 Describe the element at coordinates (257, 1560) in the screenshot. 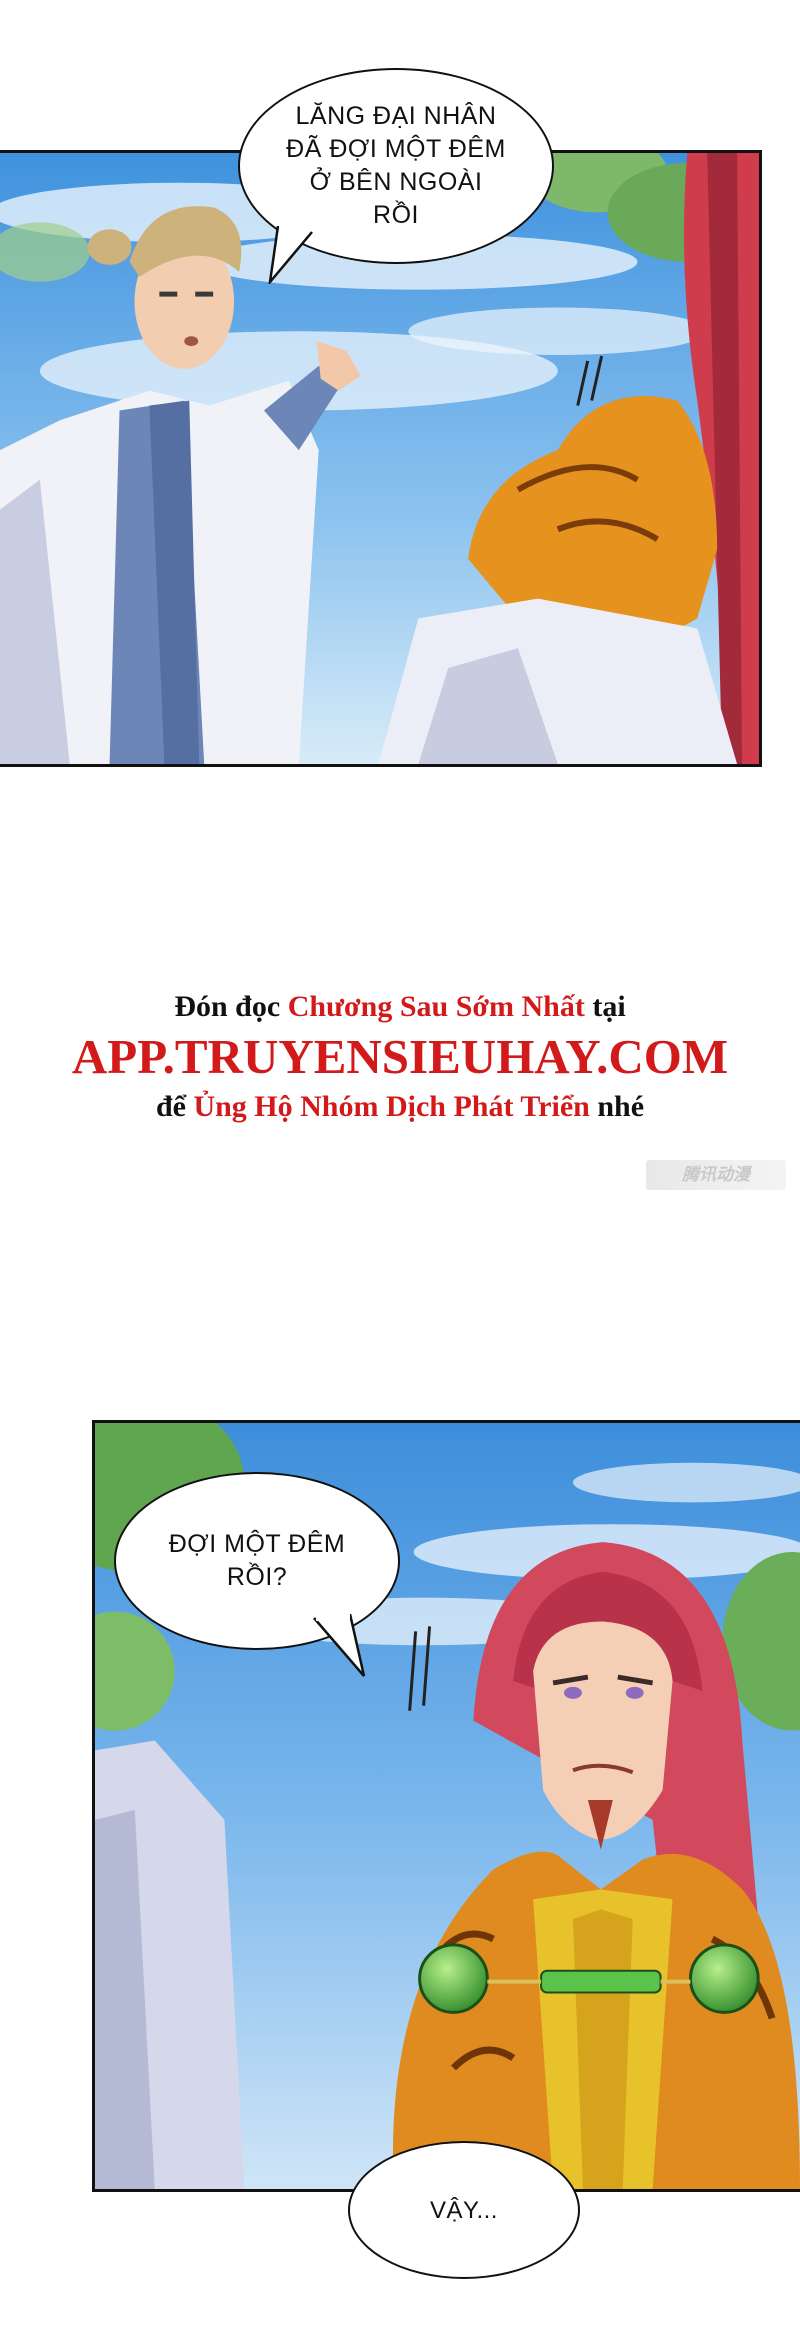

I see `speech-bubble-bottom-text: ĐỢI MỘT ĐÊM RỒI?` at that location.